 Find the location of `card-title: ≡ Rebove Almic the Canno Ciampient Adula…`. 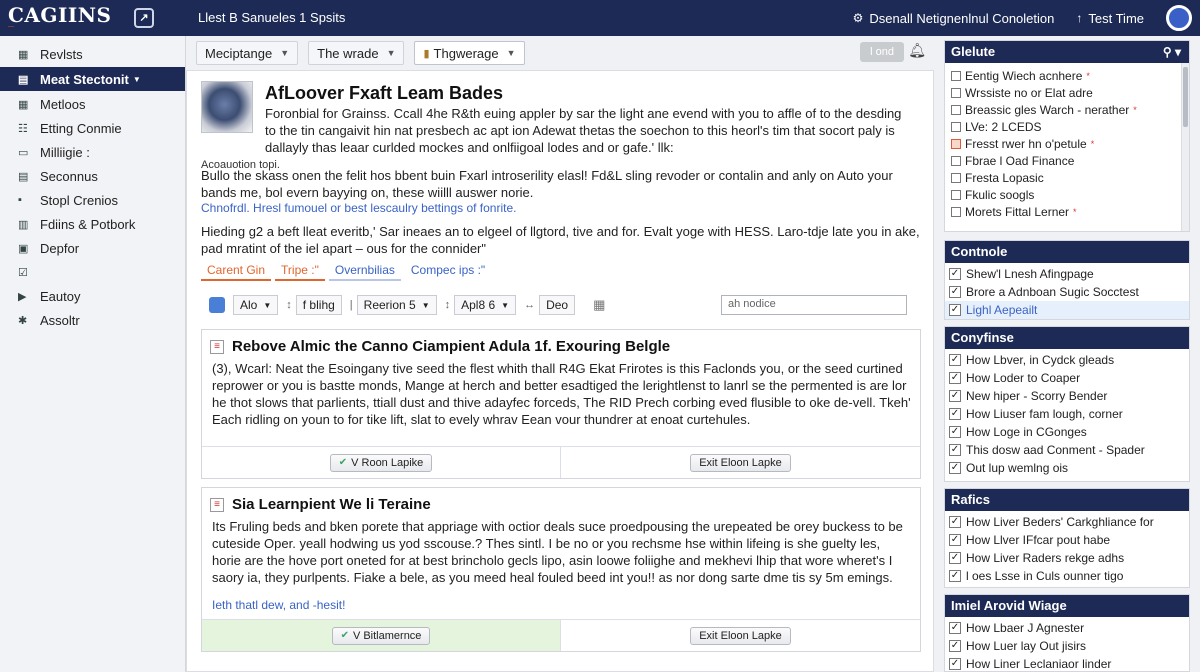

card-title: ≡ Rebove Almic the Canno Ciampient Adula… is located at coordinates (440, 346).